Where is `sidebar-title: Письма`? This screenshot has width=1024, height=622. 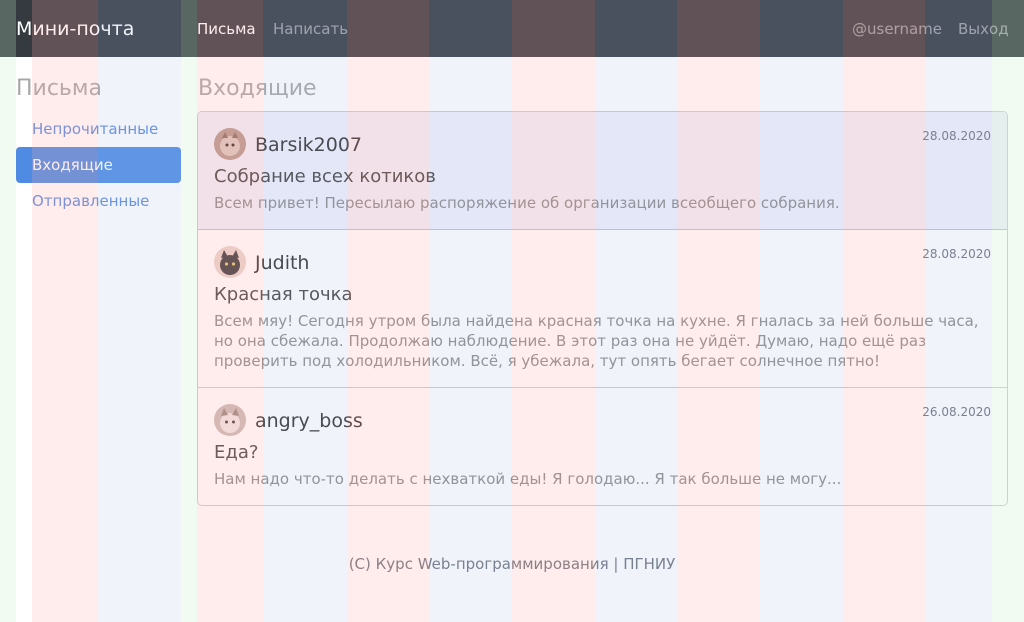 sidebar-title: Письма is located at coordinates (59, 88).